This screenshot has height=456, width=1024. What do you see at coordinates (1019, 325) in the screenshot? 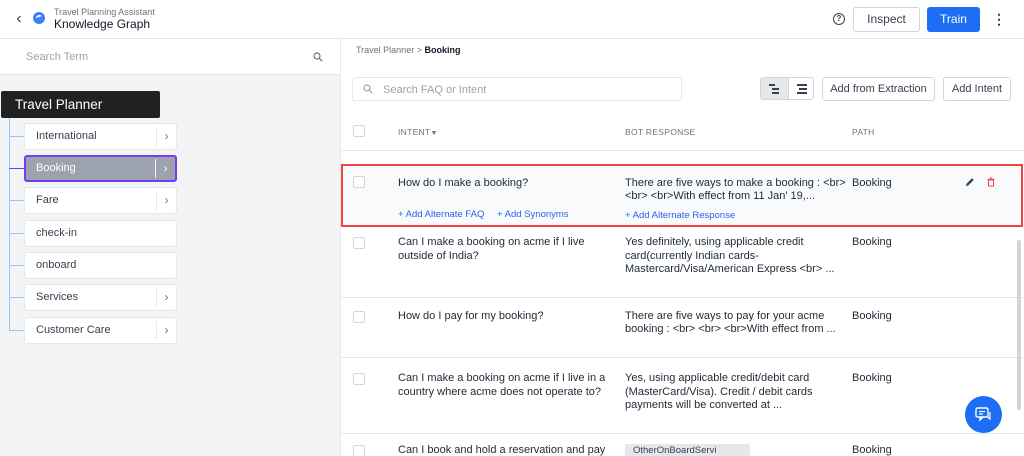
I see `scrollbar` at bounding box center [1019, 325].